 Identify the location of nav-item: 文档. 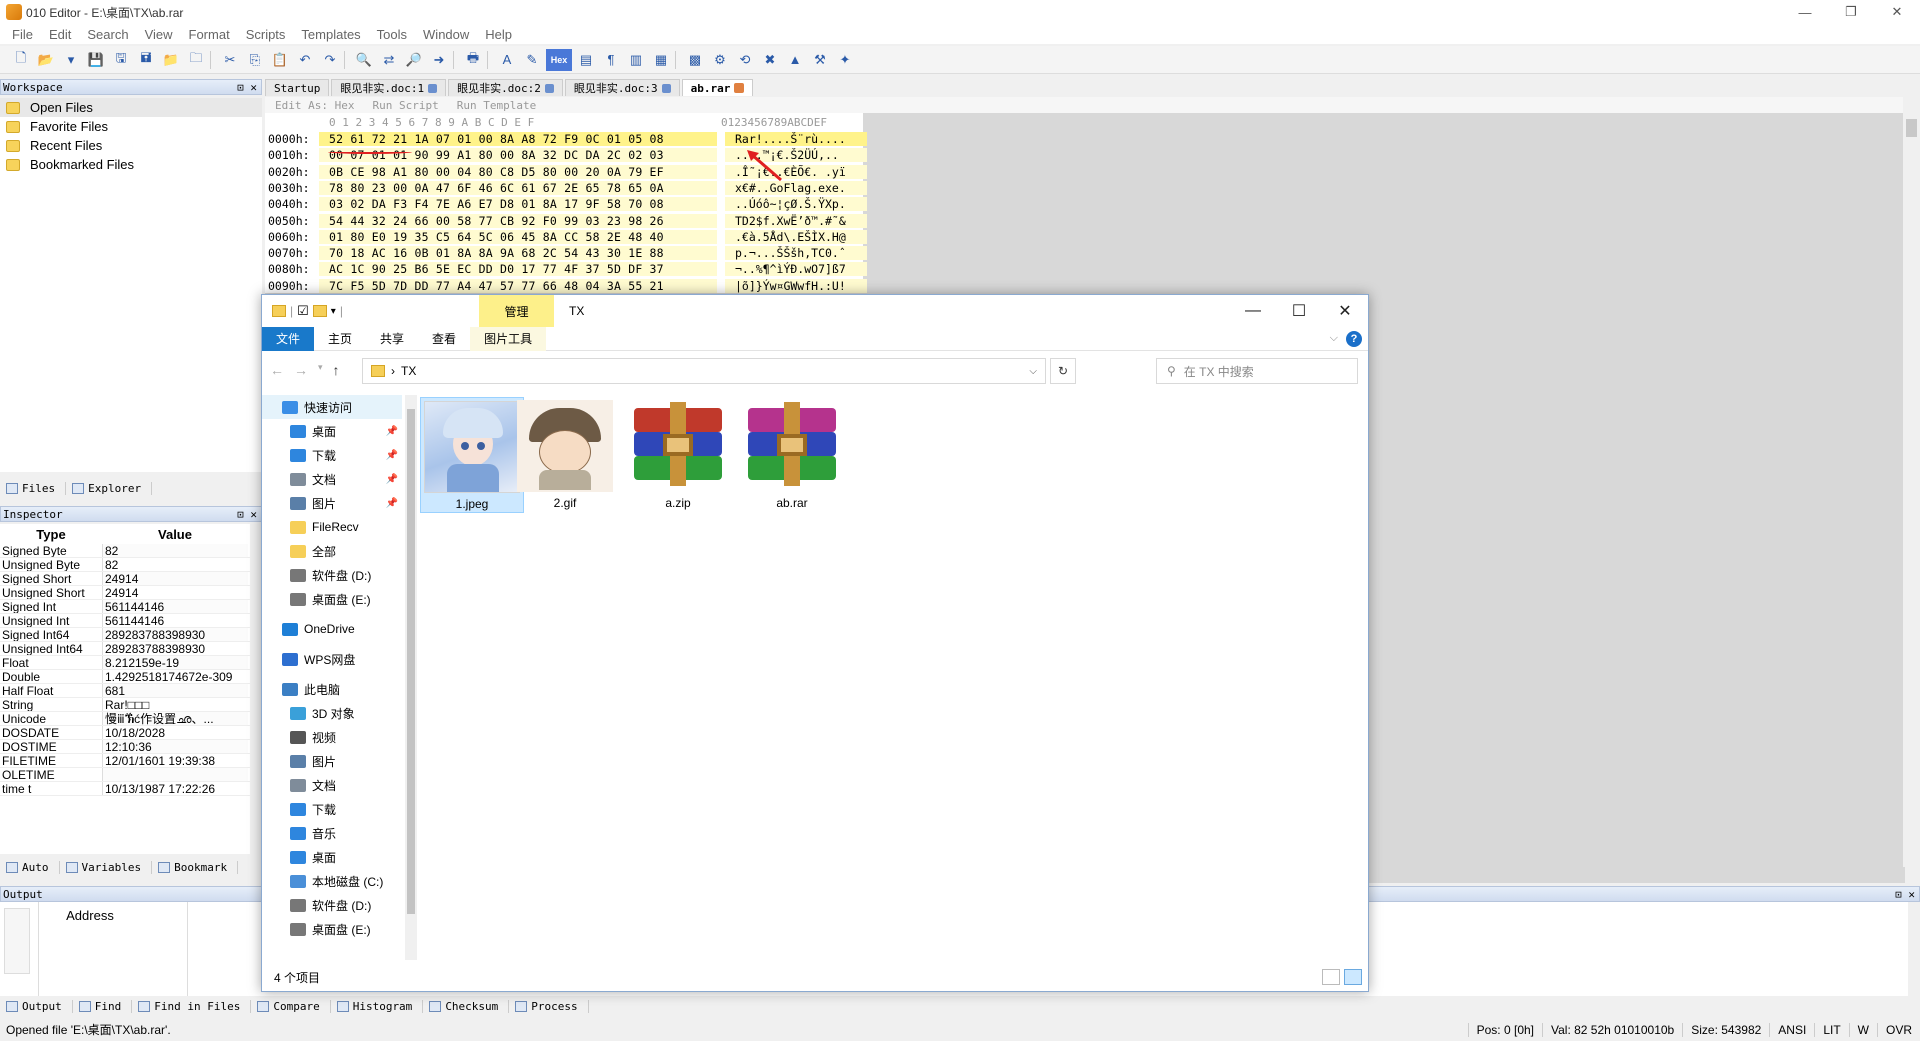
(332, 785).